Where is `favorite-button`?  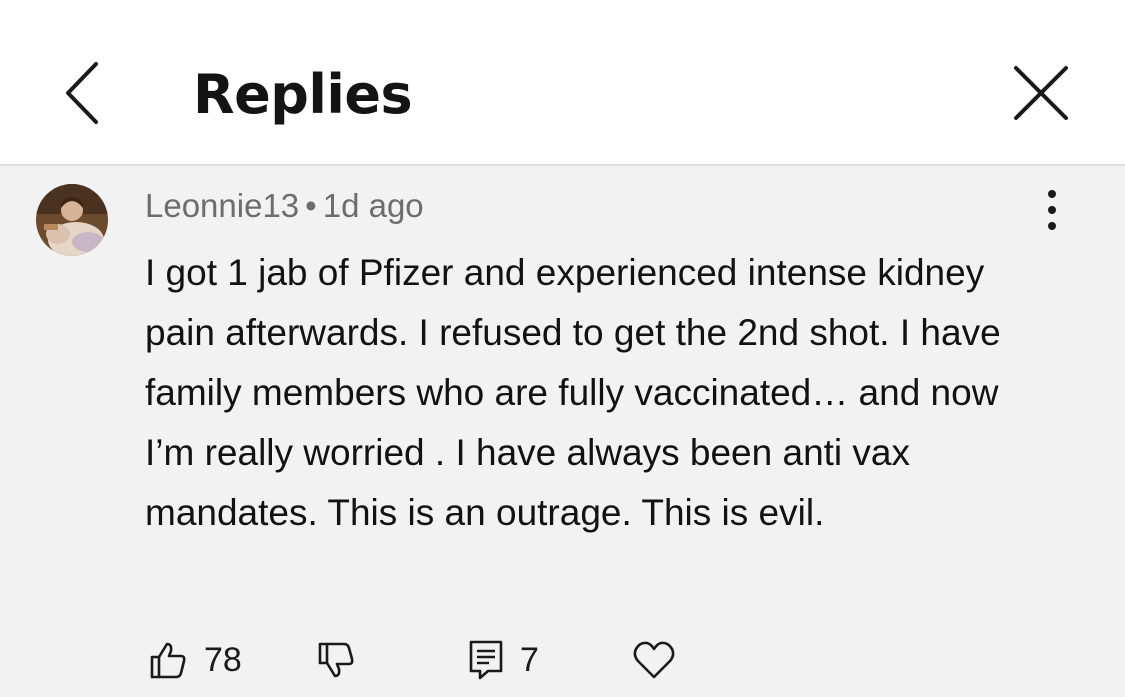 favorite-button is located at coordinates (654, 660).